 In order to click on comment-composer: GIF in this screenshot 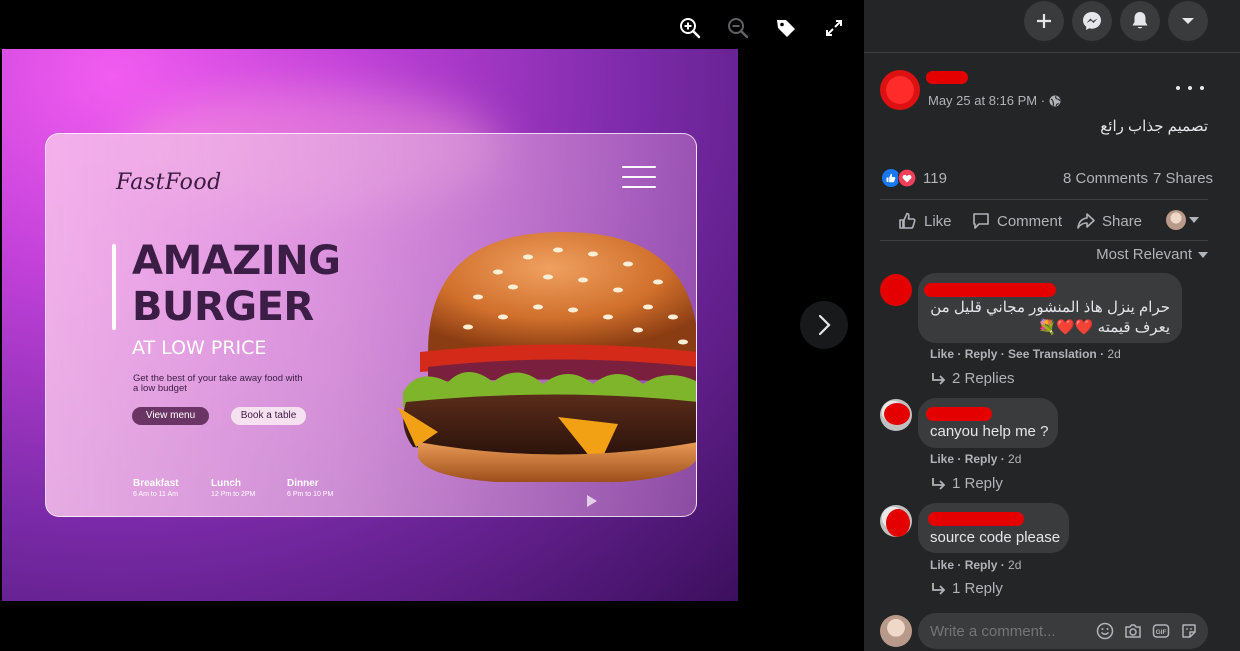, I will do `click(1063, 631)`.